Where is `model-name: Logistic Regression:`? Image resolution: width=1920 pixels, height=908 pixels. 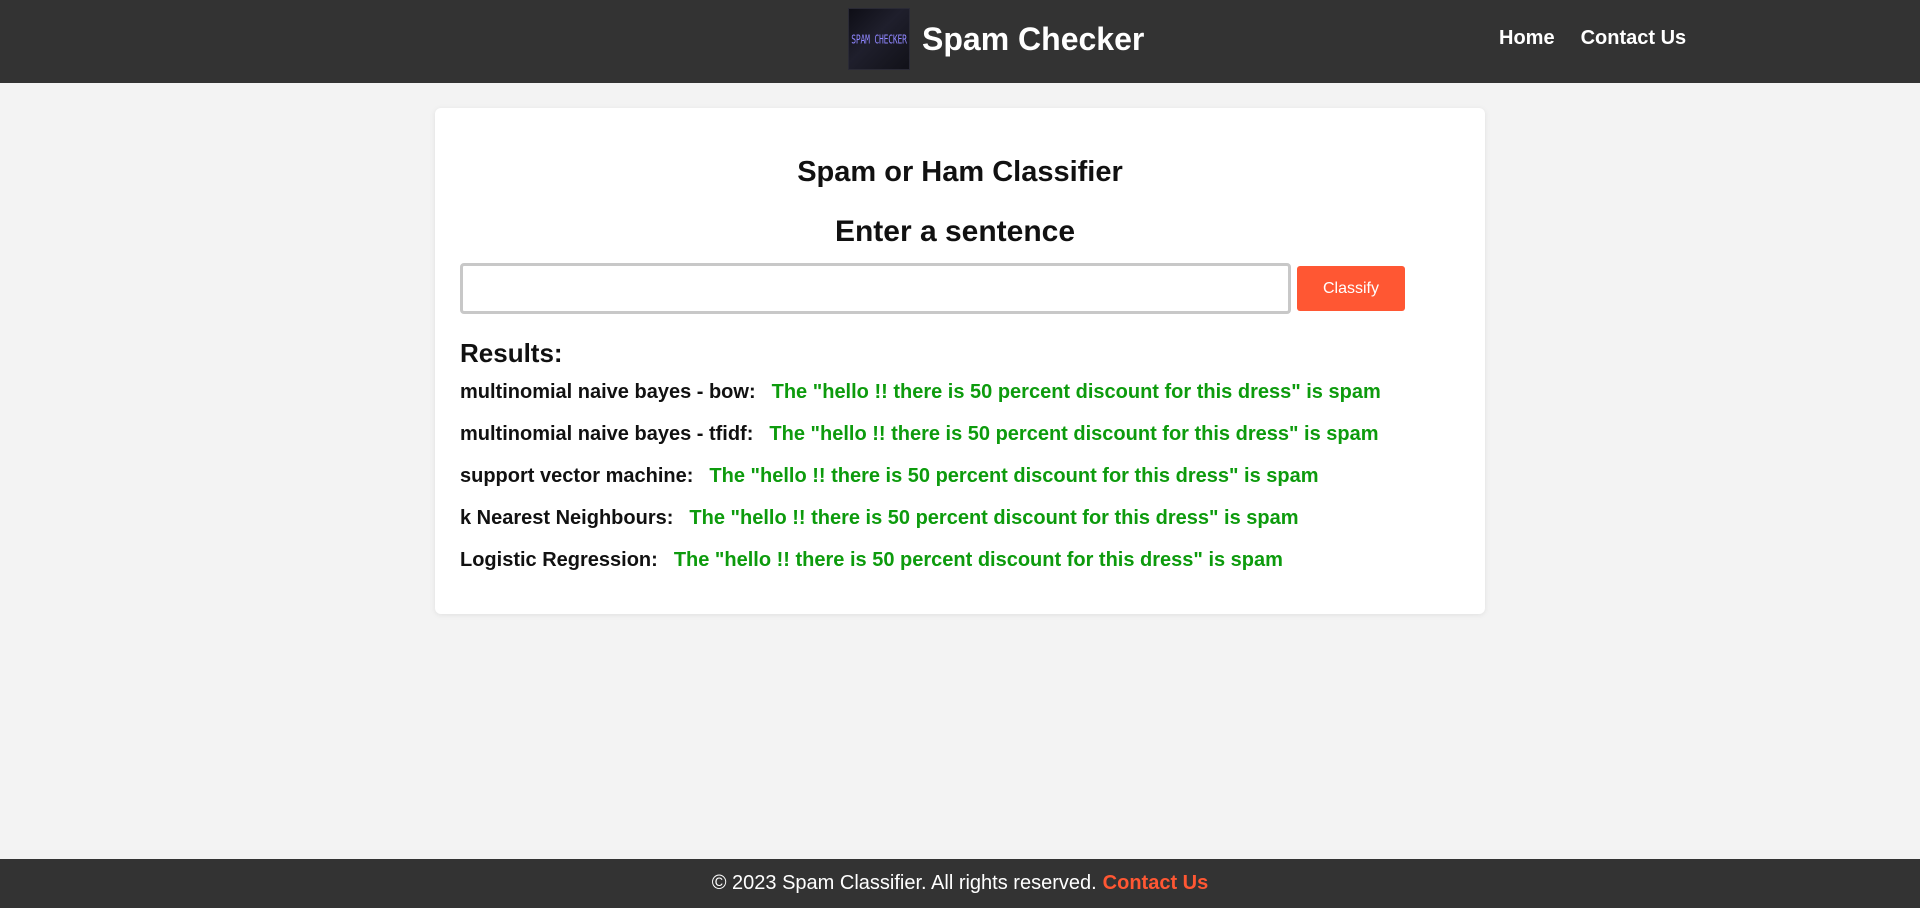
model-name: Logistic Regression: is located at coordinates (559, 560).